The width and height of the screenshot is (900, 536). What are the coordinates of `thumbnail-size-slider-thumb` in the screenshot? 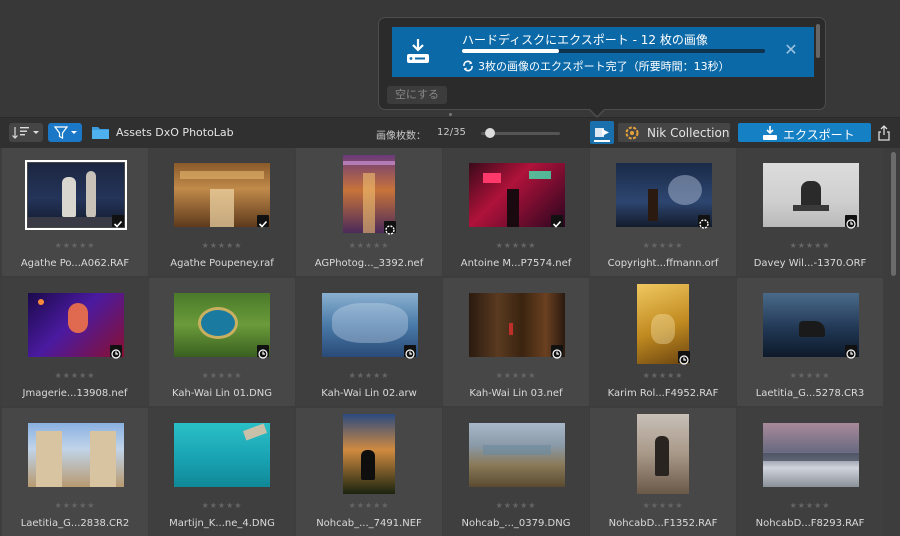 It's located at (490, 133).